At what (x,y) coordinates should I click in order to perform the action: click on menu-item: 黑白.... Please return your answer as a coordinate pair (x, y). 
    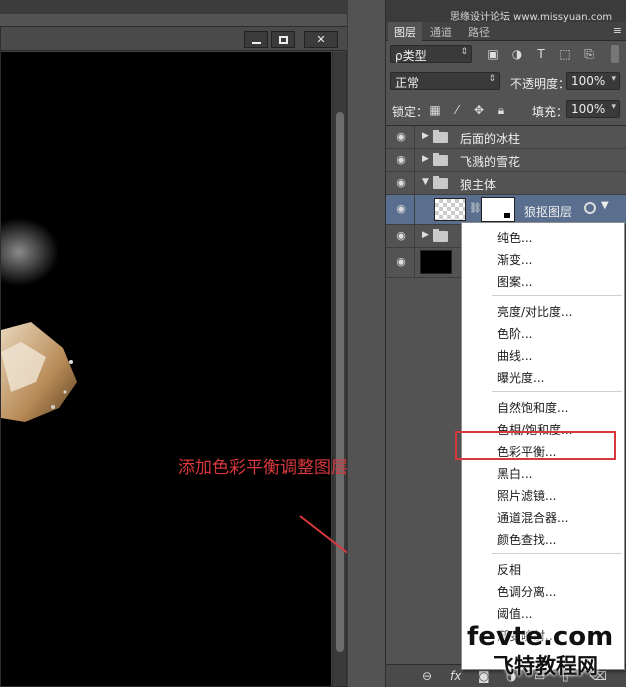
    Looking at the image, I should click on (514, 473).